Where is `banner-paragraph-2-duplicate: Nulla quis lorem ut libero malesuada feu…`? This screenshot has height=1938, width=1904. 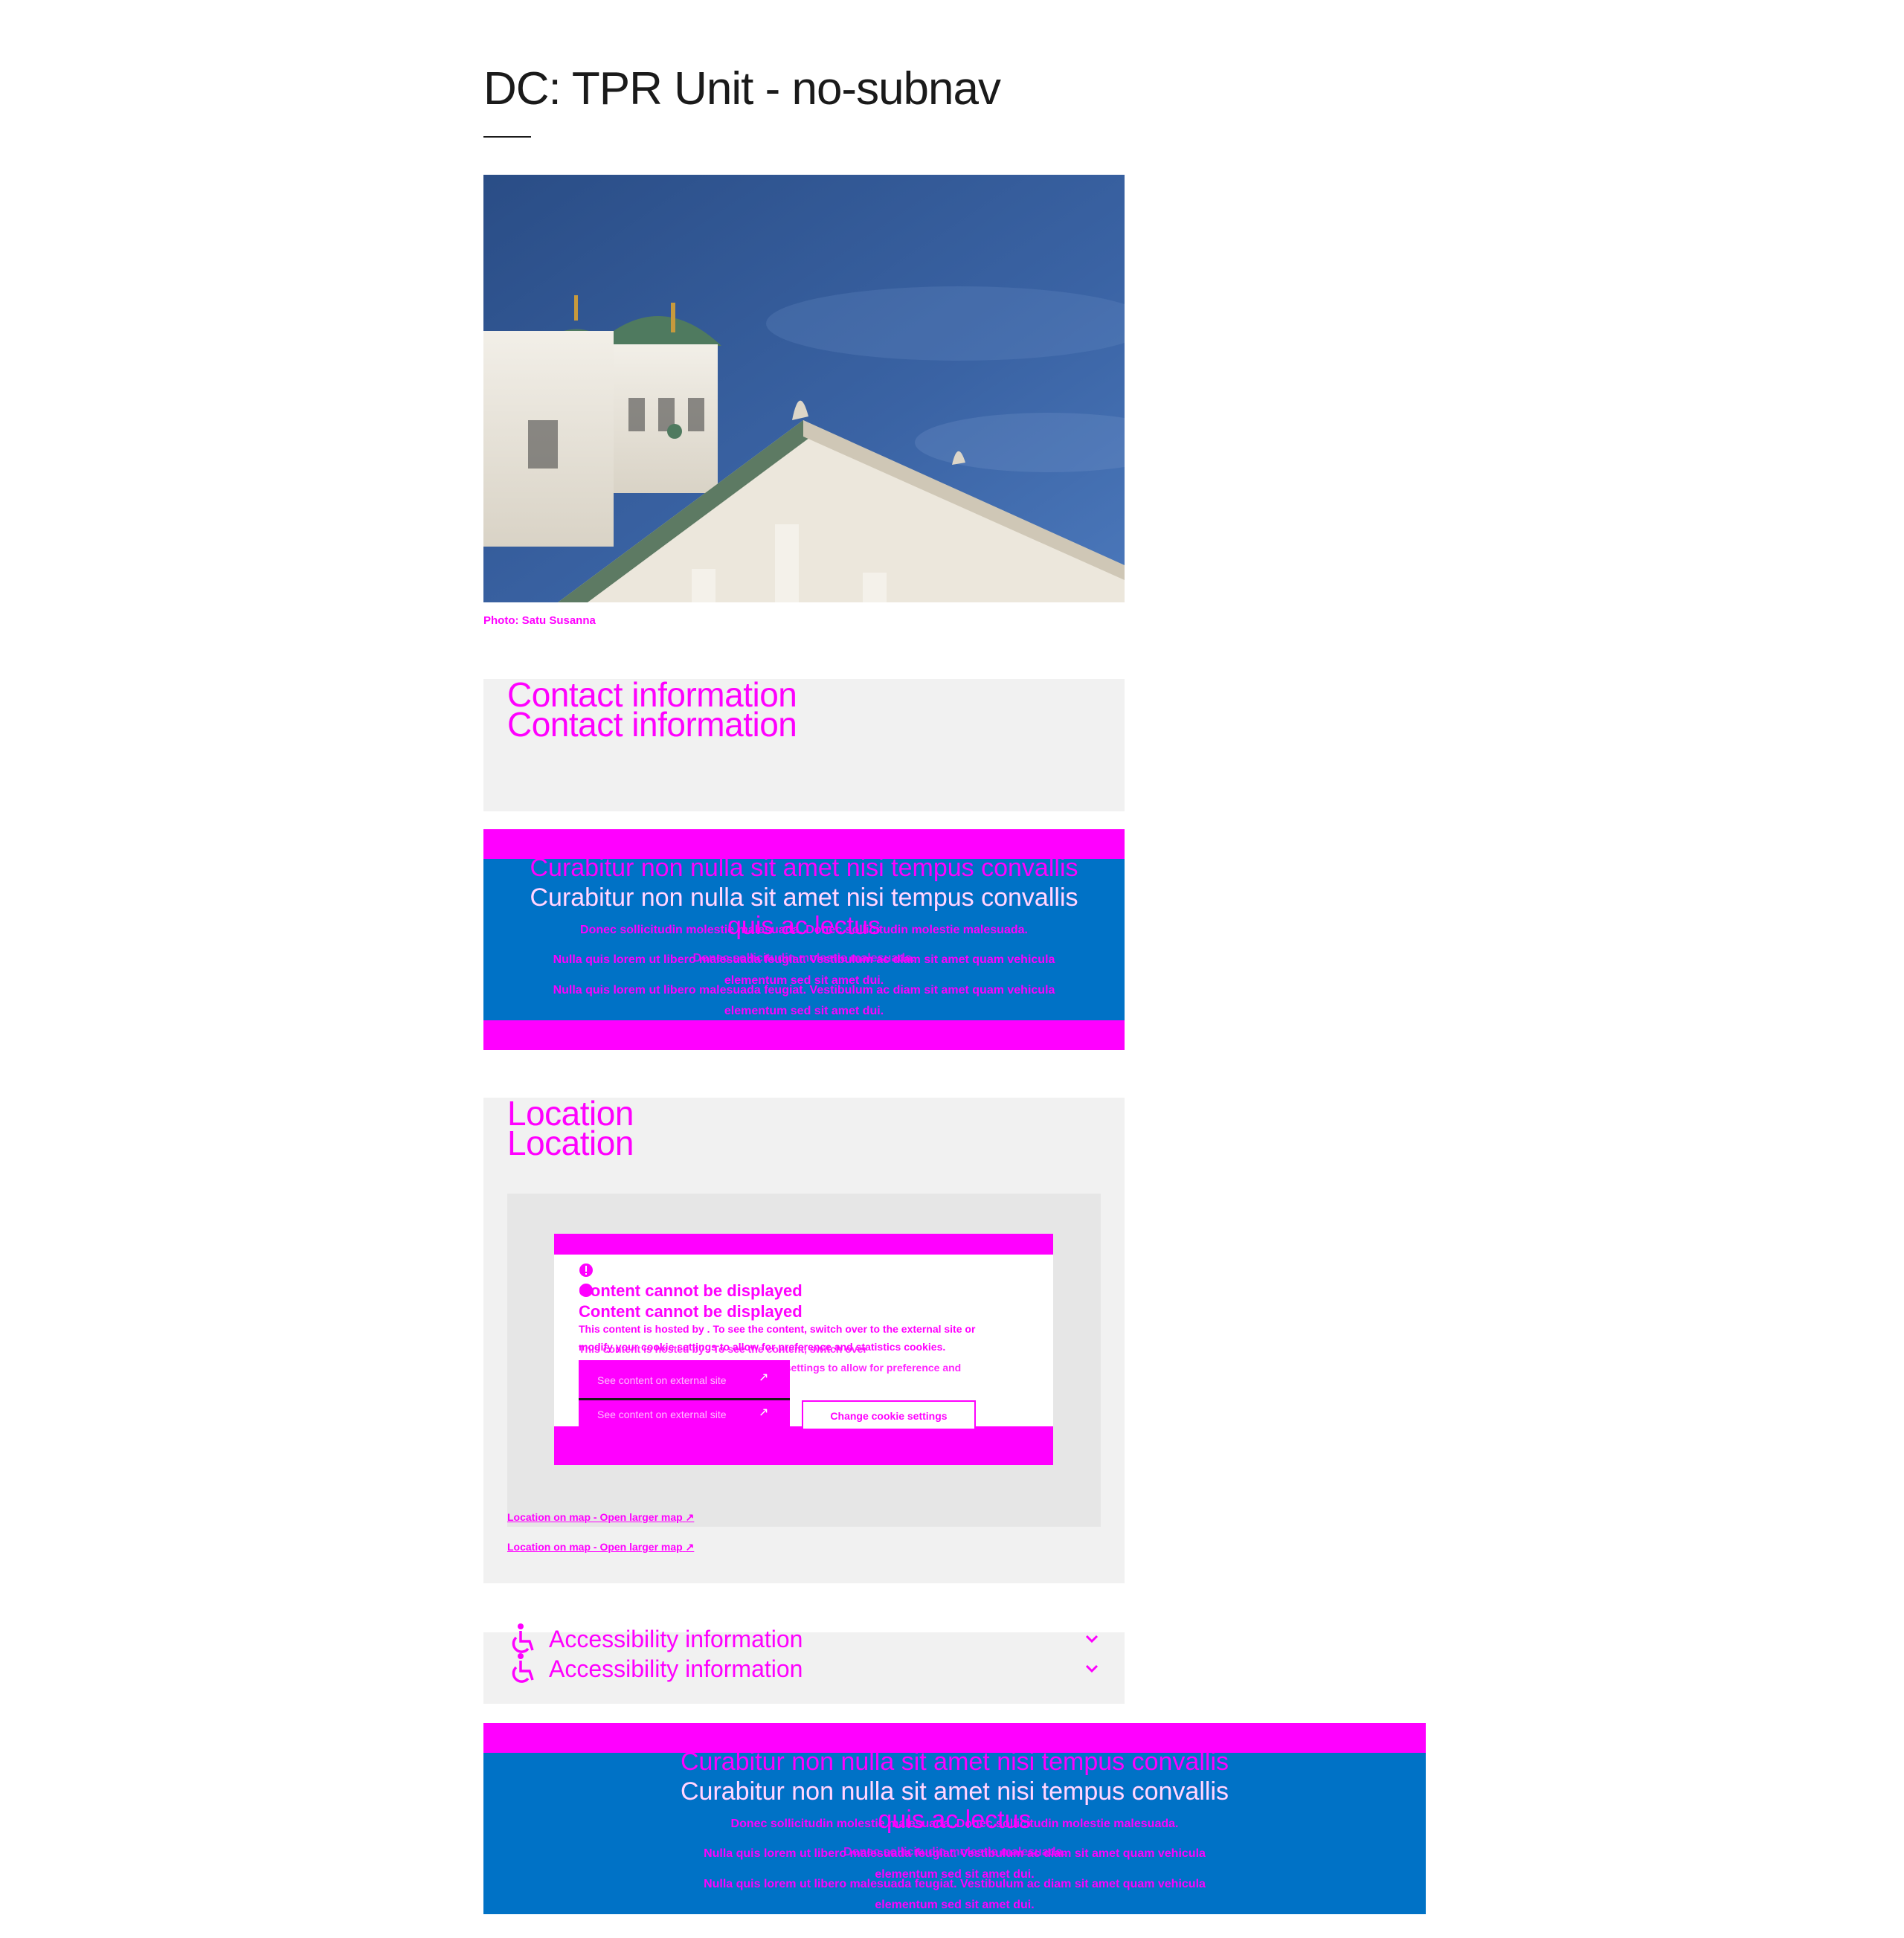
banner-paragraph-2-duplicate: Nulla quis lorem ut libero malesuada feu… is located at coordinates (804, 990).